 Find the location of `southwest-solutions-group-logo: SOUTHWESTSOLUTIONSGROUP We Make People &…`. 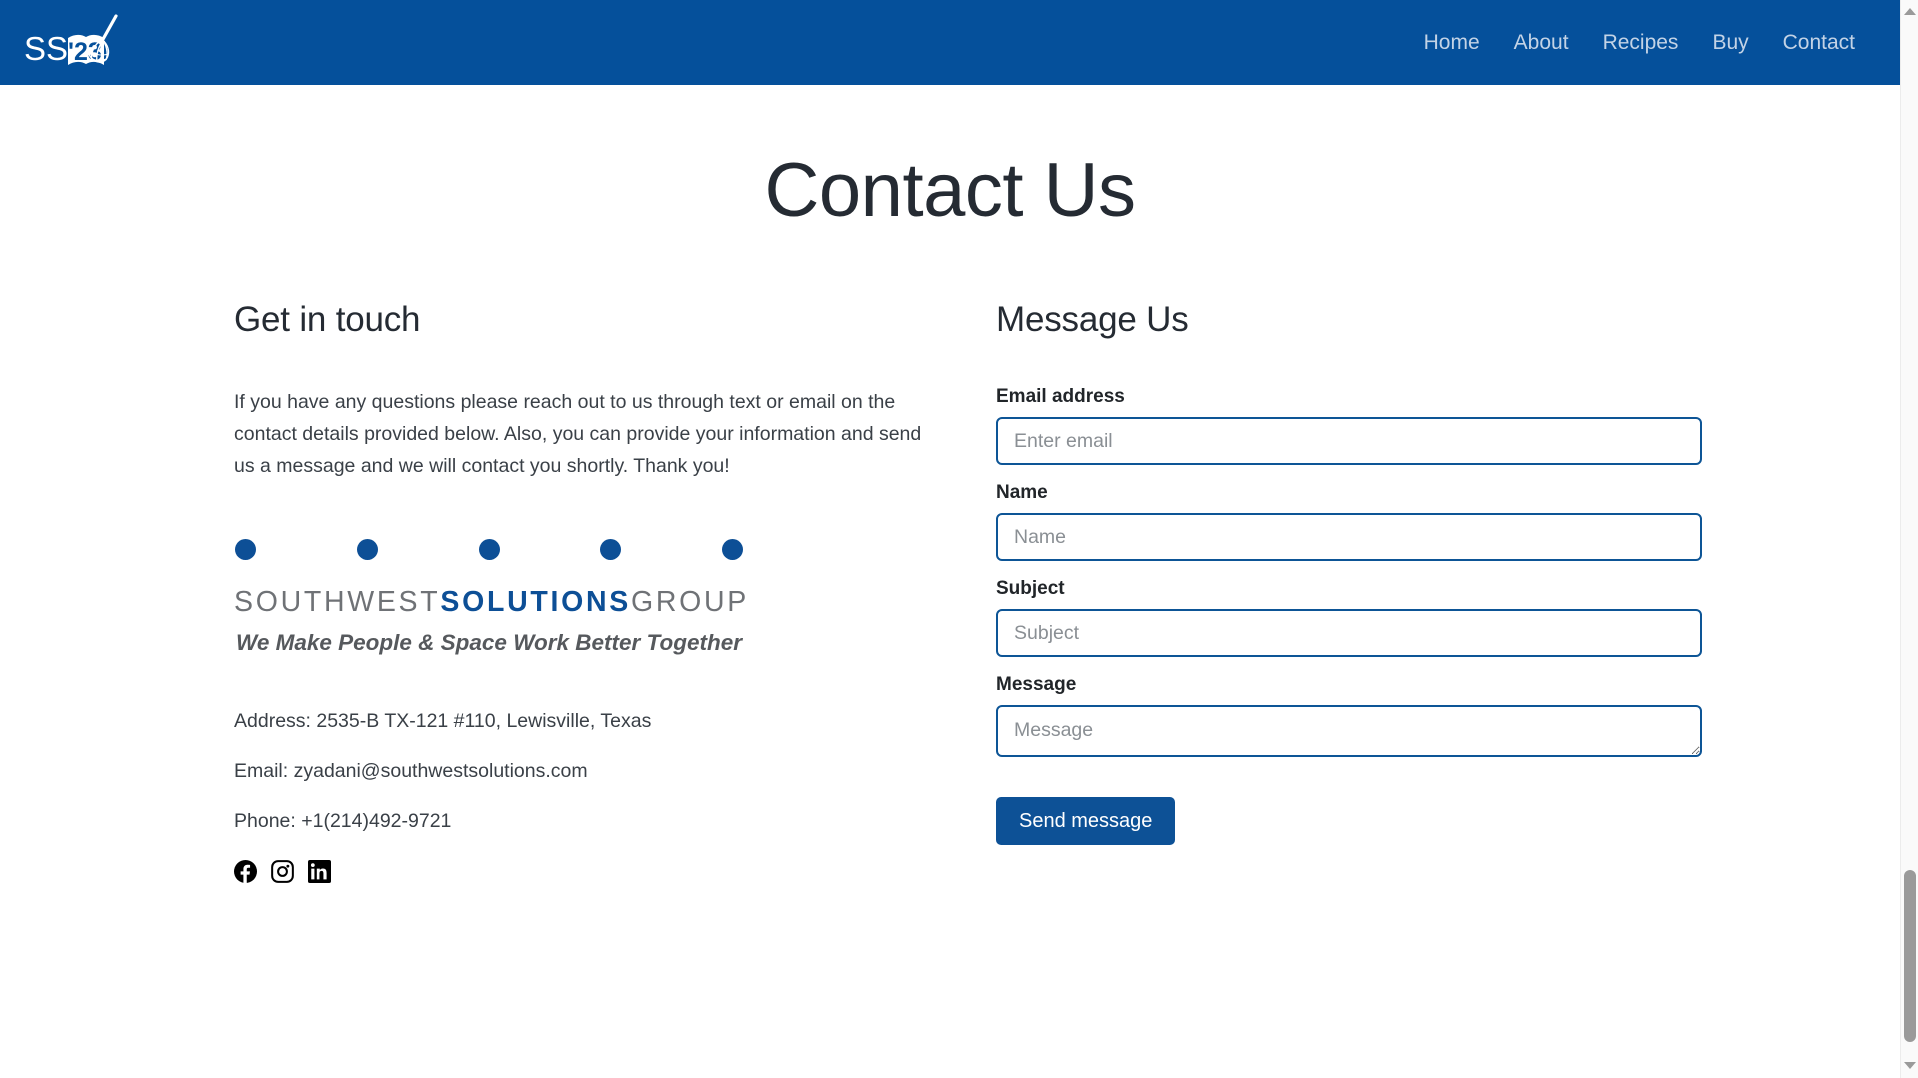

southwest-solutions-group-logo: SOUTHWESTSOLUTIONSGROUP We Make People &… is located at coordinates (490, 597).